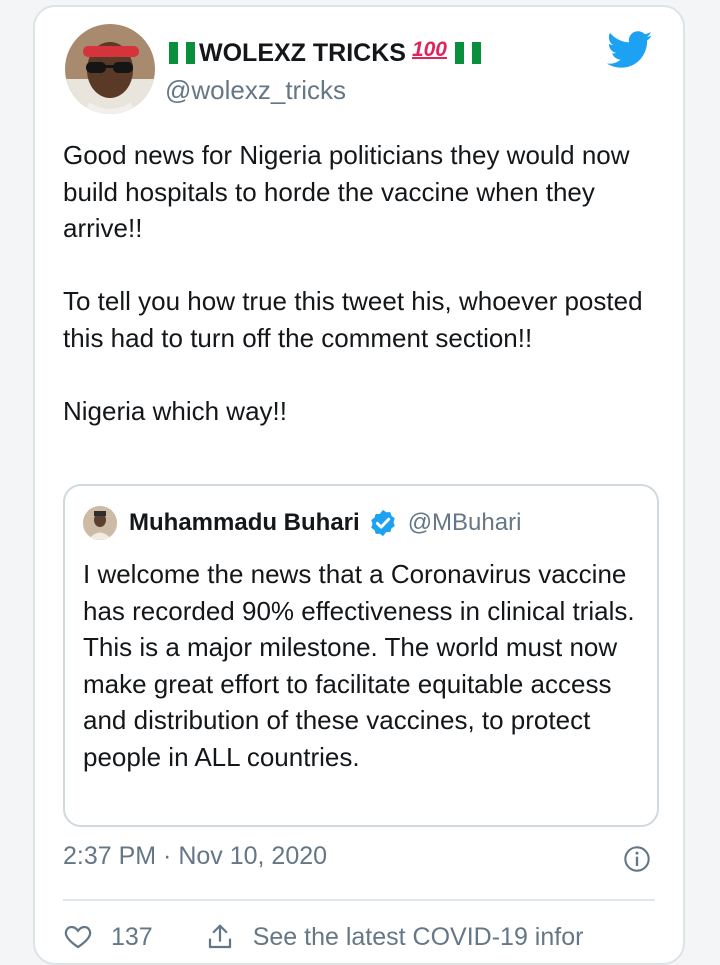  What do you see at coordinates (220, 937) in the screenshot?
I see `share-icon` at bounding box center [220, 937].